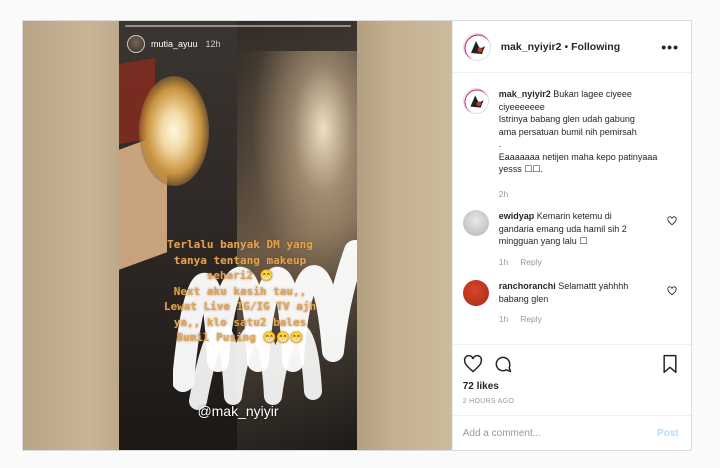  What do you see at coordinates (240, 260) in the screenshot?
I see `story-caption-line: tanya tentang makeup` at bounding box center [240, 260].